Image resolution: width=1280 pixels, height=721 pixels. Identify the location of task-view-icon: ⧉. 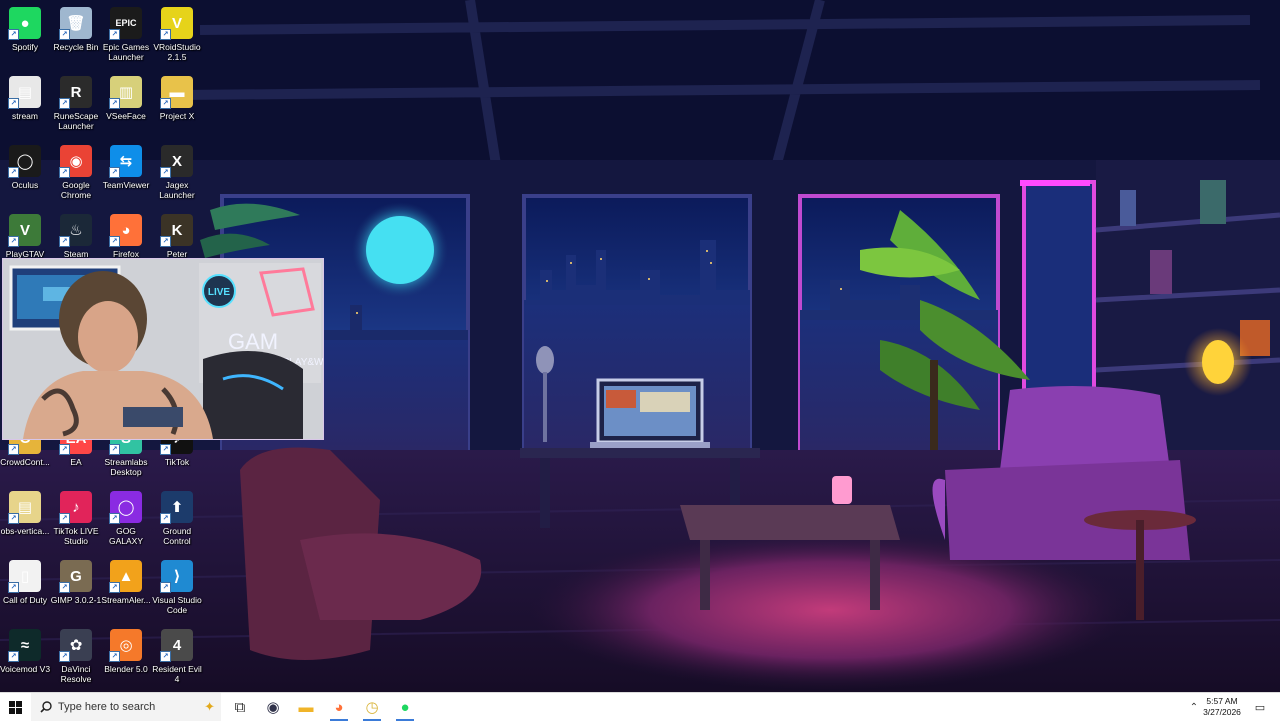
(240, 707).